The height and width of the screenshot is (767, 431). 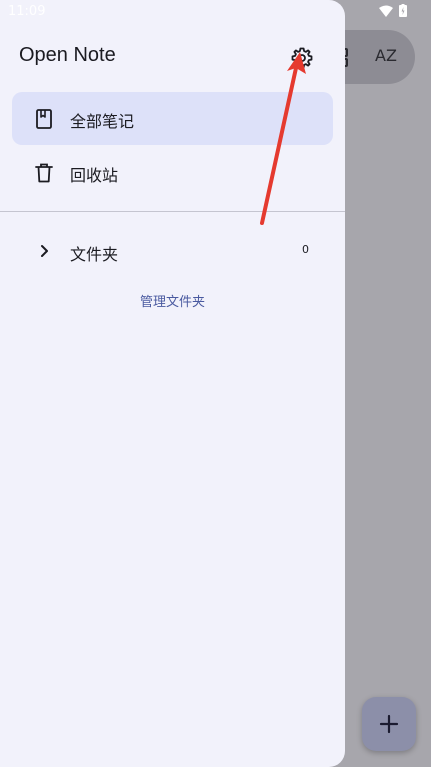 What do you see at coordinates (94, 175) in the screenshot?
I see `nav-item-label: 回收站` at bounding box center [94, 175].